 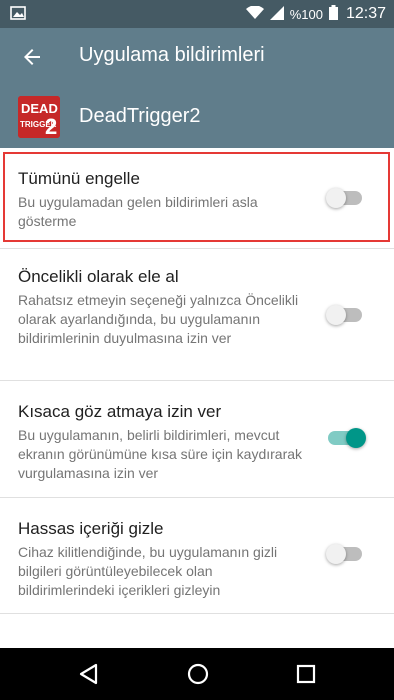 What do you see at coordinates (120, 411) in the screenshot?
I see `setting-title: Kısaca göz atmaya izin ver` at bounding box center [120, 411].